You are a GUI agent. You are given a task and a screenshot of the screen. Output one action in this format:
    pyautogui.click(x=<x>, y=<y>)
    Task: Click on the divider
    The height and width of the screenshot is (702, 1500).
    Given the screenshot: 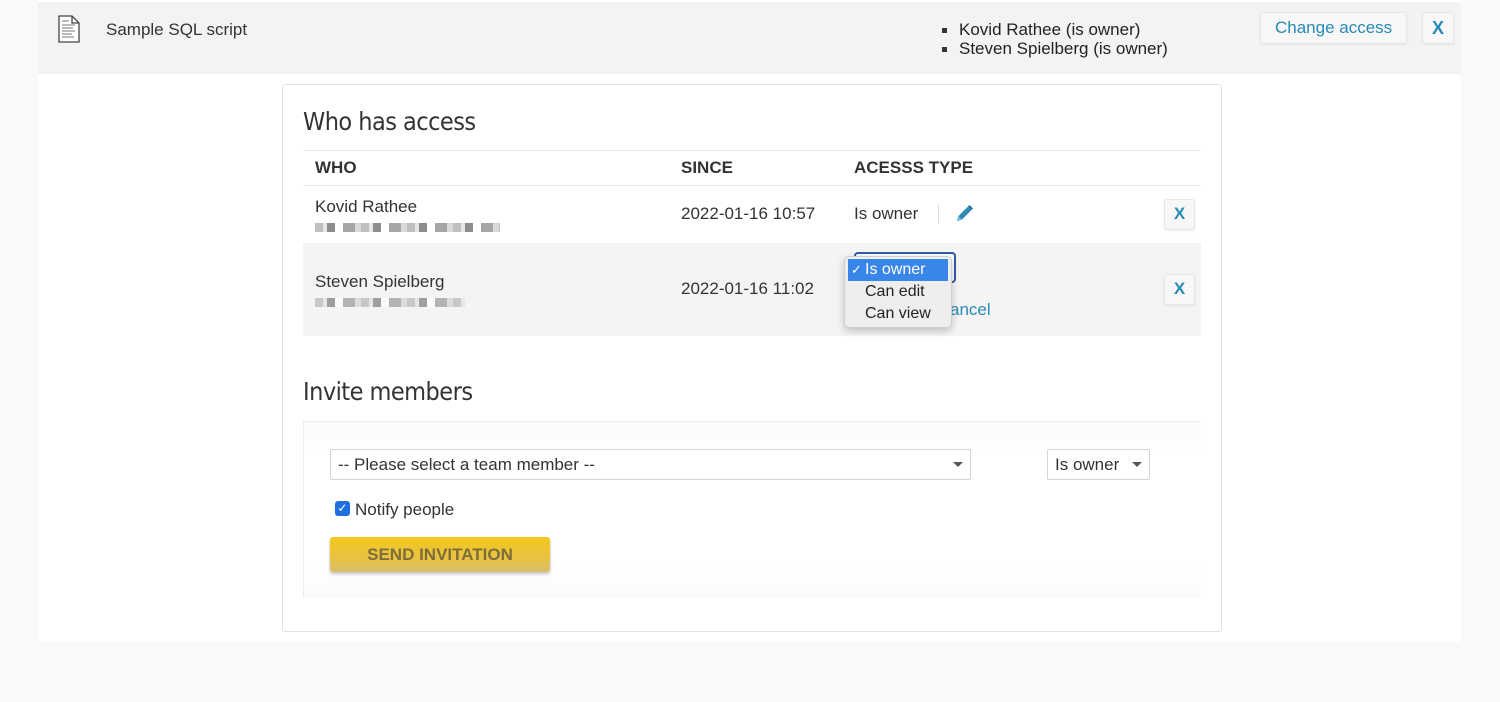 What is the action you would take?
    pyautogui.click(x=939, y=214)
    